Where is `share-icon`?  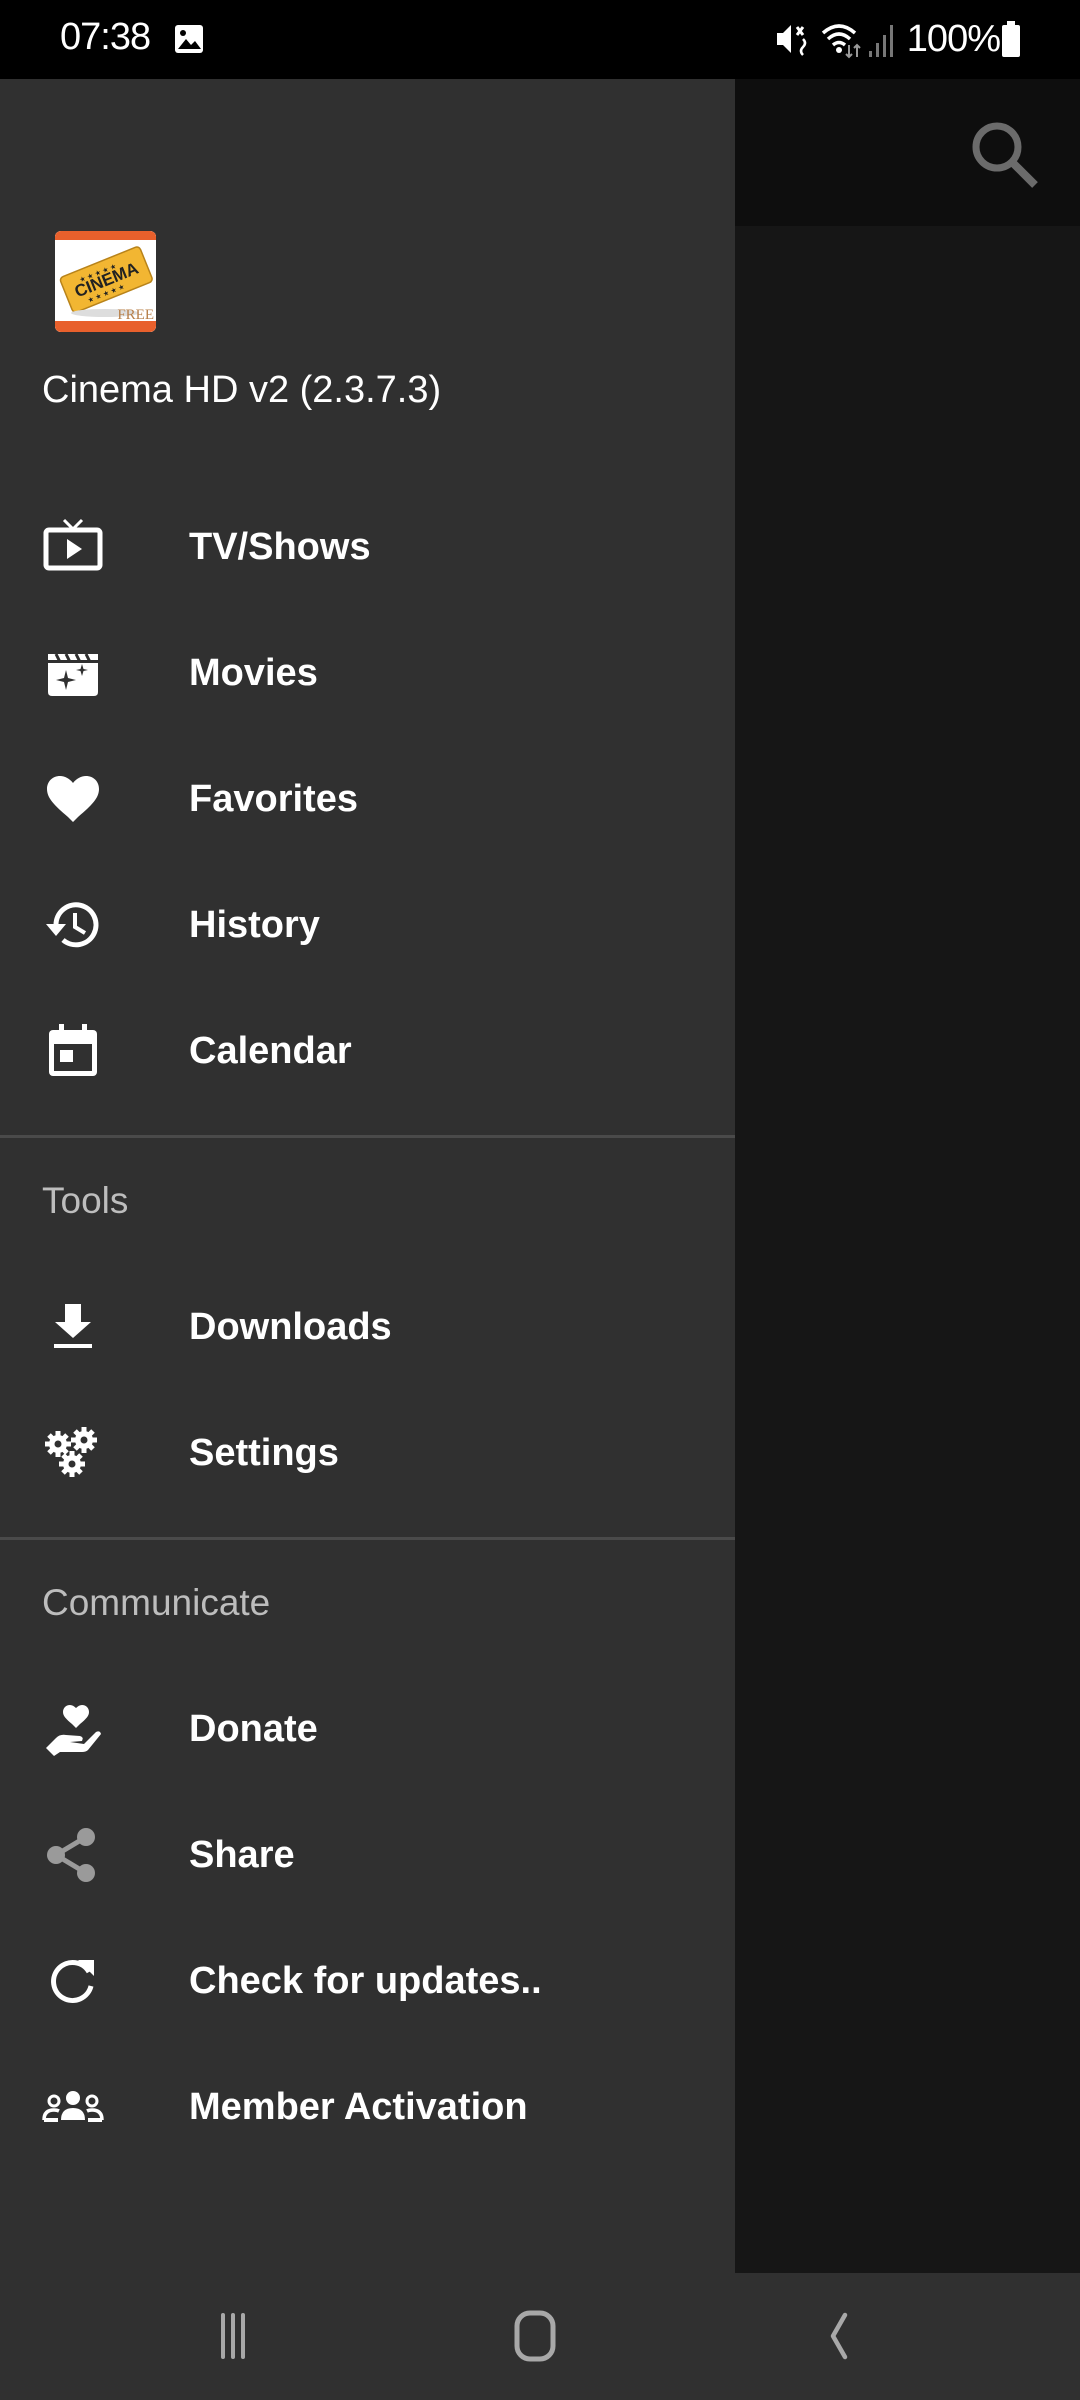 share-icon is located at coordinates (71, 1855).